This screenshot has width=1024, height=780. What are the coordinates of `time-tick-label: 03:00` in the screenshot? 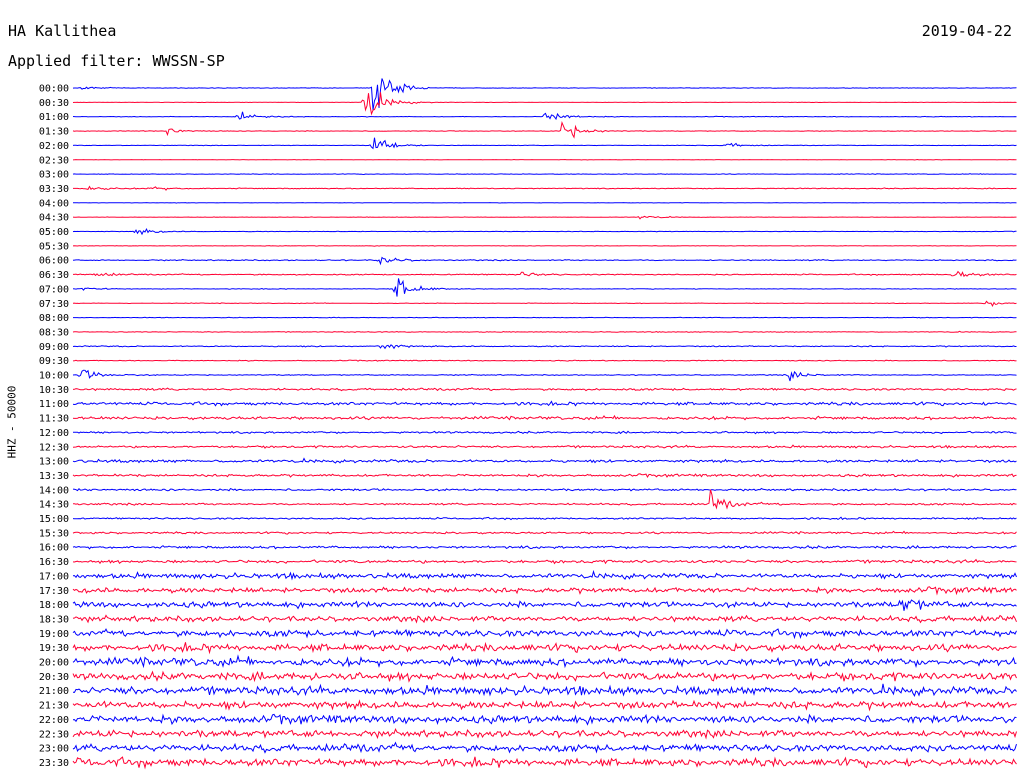 It's located at (54, 175).